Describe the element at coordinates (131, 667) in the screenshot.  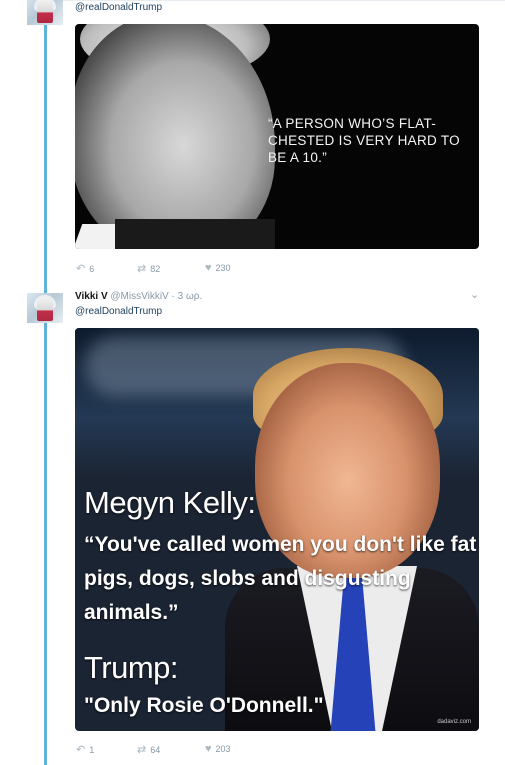
I see `image-speaker-label: Trump:` at that location.